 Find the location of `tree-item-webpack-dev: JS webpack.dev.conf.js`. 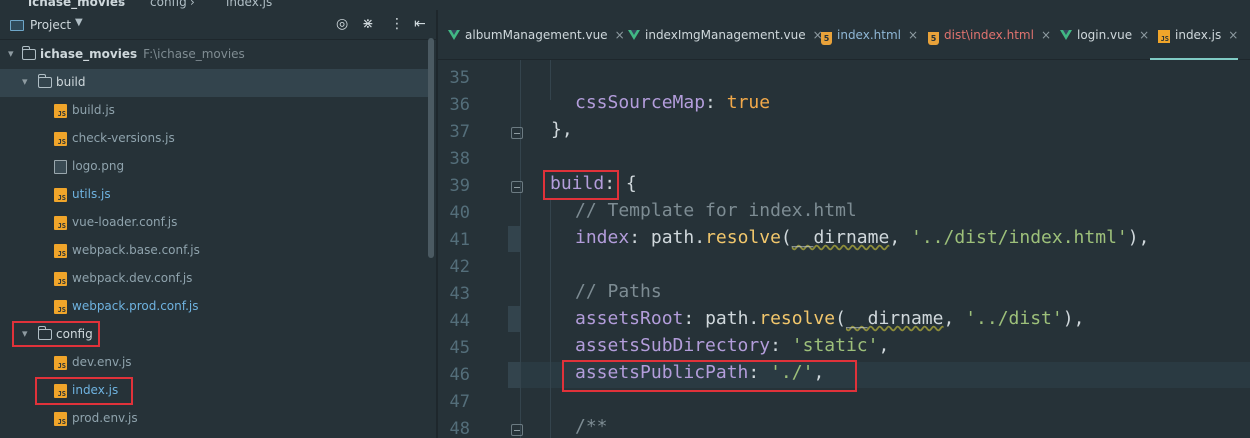

tree-item-webpack-dev: JS webpack.dev.conf.js is located at coordinates (215, 279).